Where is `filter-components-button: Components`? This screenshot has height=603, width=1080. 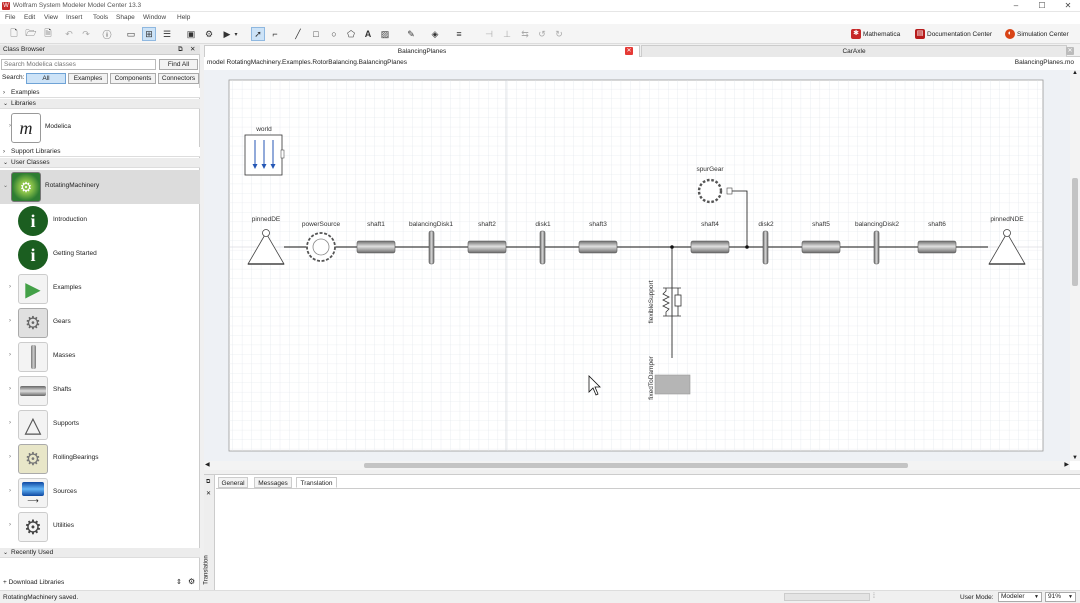 filter-components-button: Components is located at coordinates (133, 78).